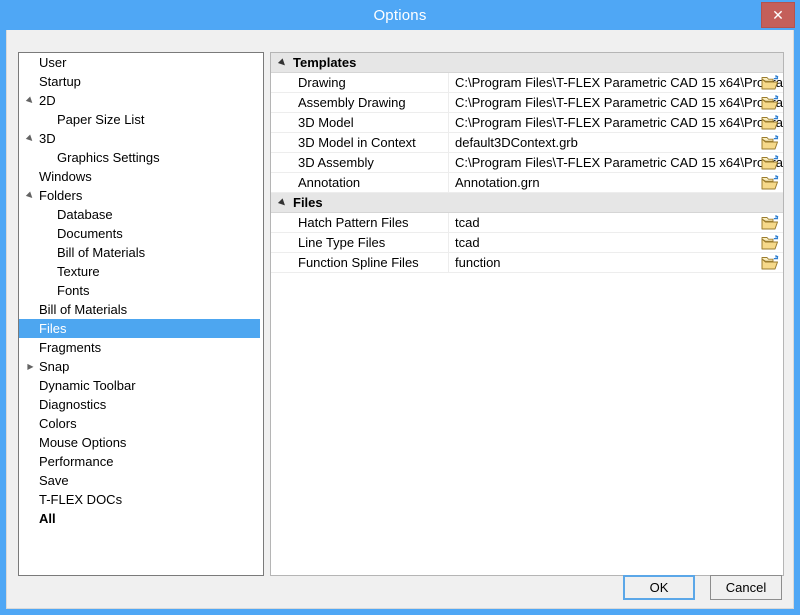  Describe the element at coordinates (141, 138) in the screenshot. I see `sidebar-item-3d: ▶ 3D` at that location.